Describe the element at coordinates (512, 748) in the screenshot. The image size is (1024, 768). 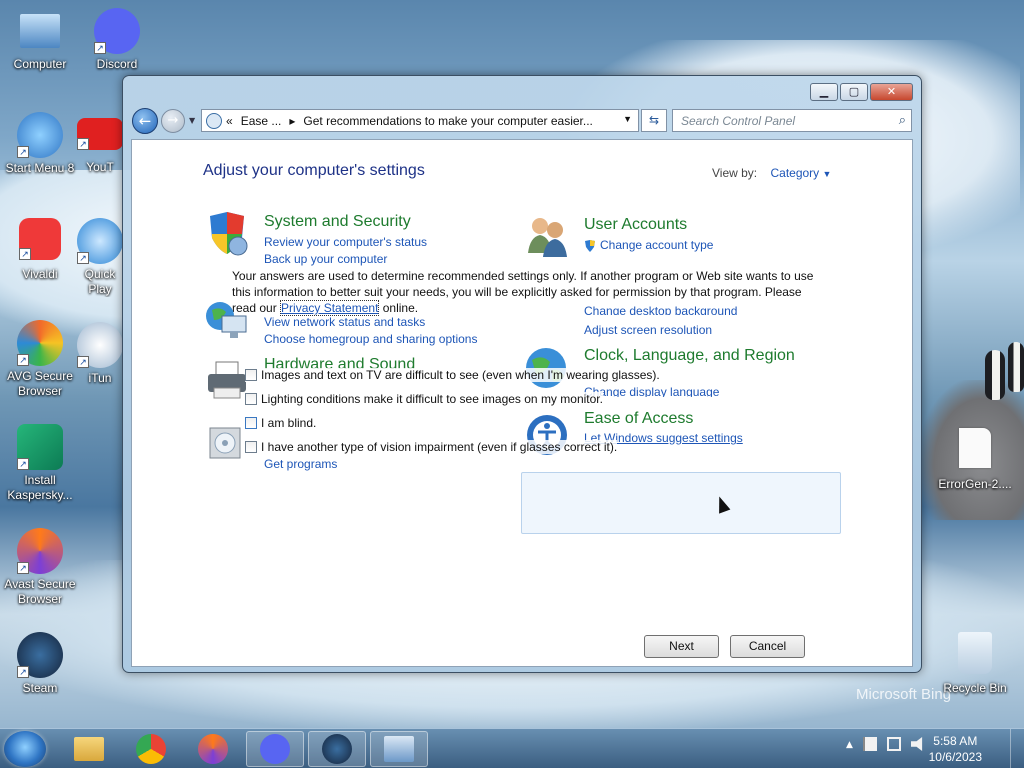
I see `taskbar: ▲ 5:58 AM 10/6/2023` at that location.